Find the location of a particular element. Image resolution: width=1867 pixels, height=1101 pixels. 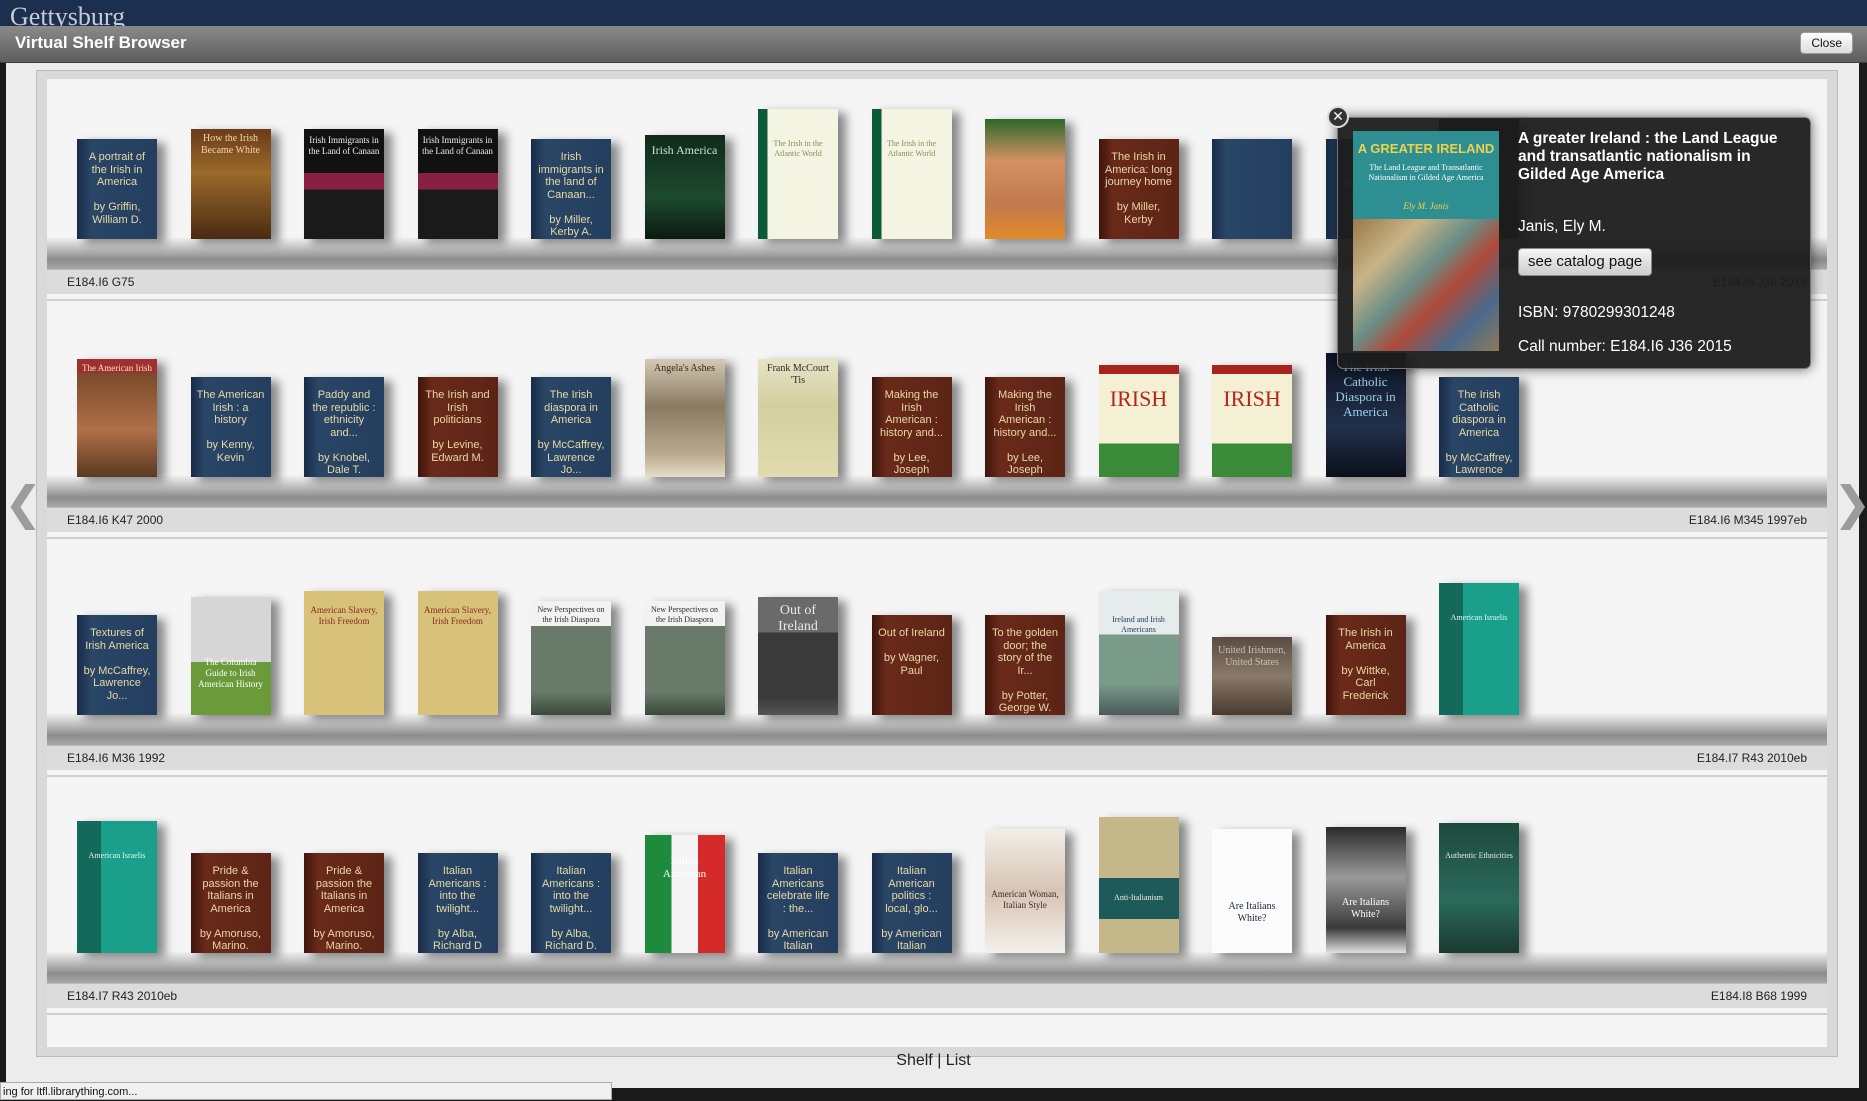

cover-title: How the Irish Became White is located at coordinates (230, 144).